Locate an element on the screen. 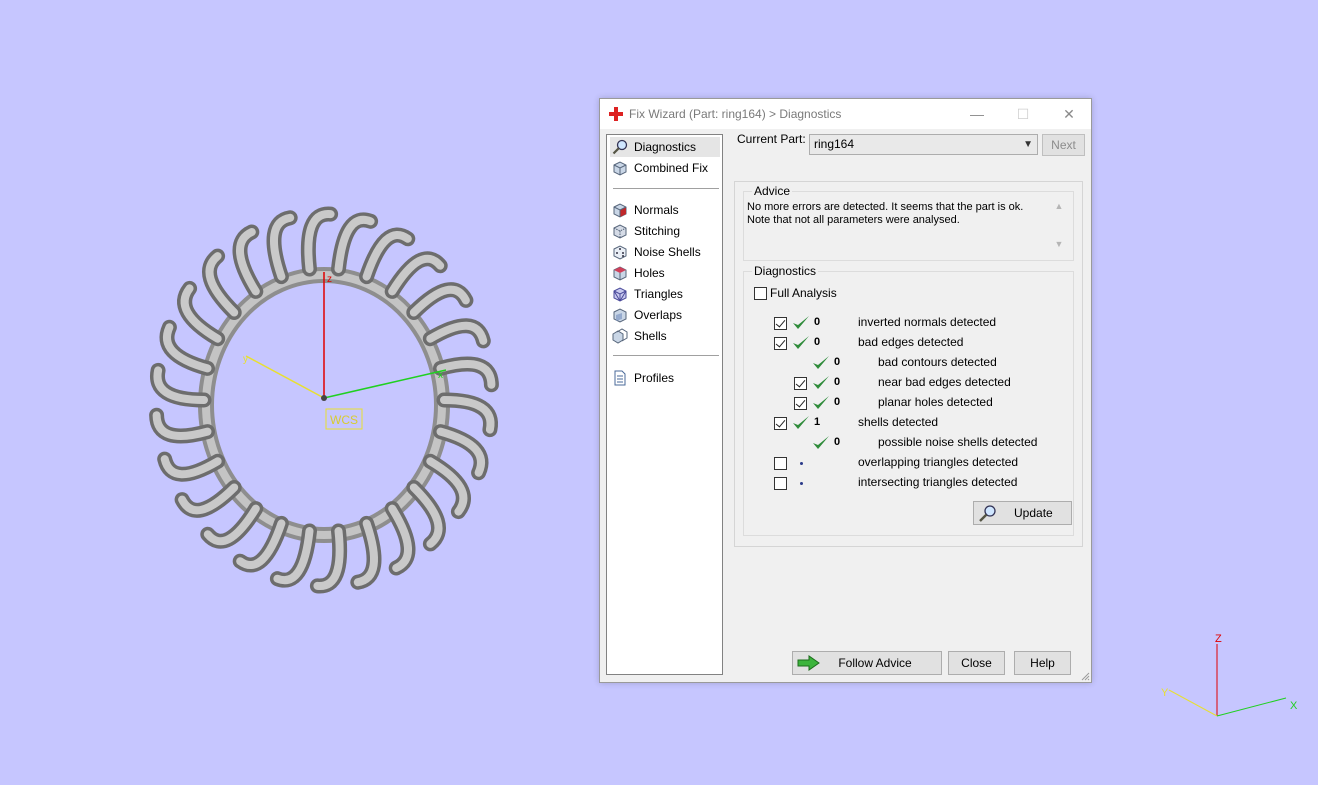 The height and width of the screenshot is (785, 1318). nav-item-overlaps: Overlaps is located at coordinates (665, 315).